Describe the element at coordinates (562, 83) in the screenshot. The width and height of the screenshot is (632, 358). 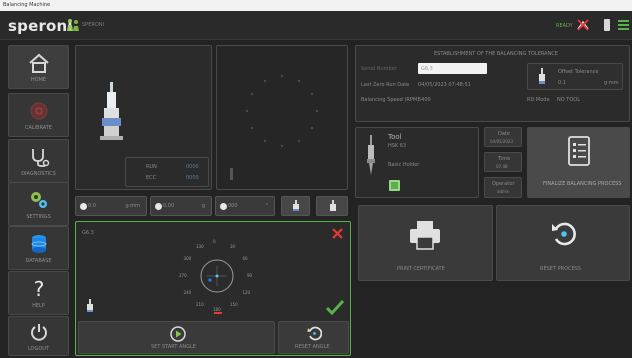
I see `offset-value: 0.1` at that location.